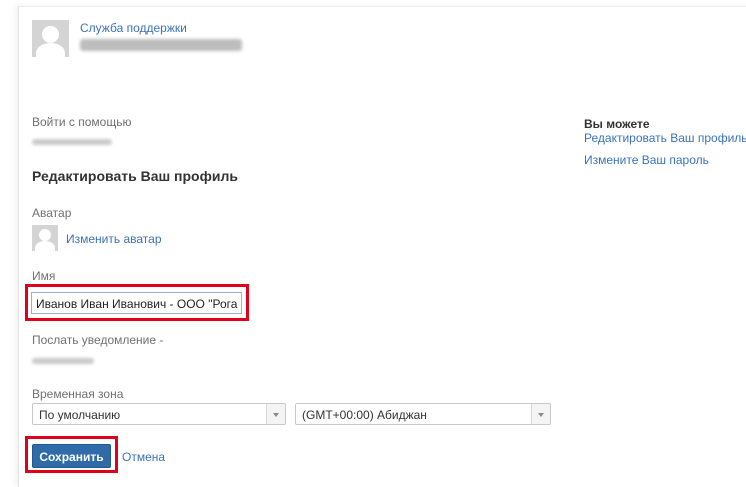 The image size is (746, 487). I want to click on blurred-email, so click(161, 45).